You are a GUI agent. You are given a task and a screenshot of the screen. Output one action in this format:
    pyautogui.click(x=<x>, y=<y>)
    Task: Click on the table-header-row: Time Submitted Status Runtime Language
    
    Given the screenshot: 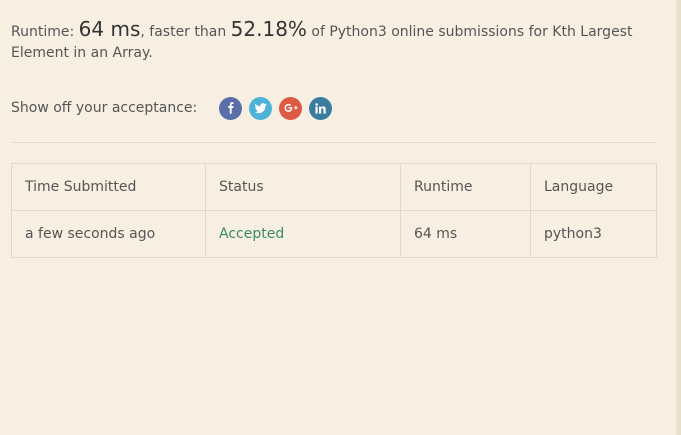 What is the action you would take?
    pyautogui.click(x=334, y=187)
    